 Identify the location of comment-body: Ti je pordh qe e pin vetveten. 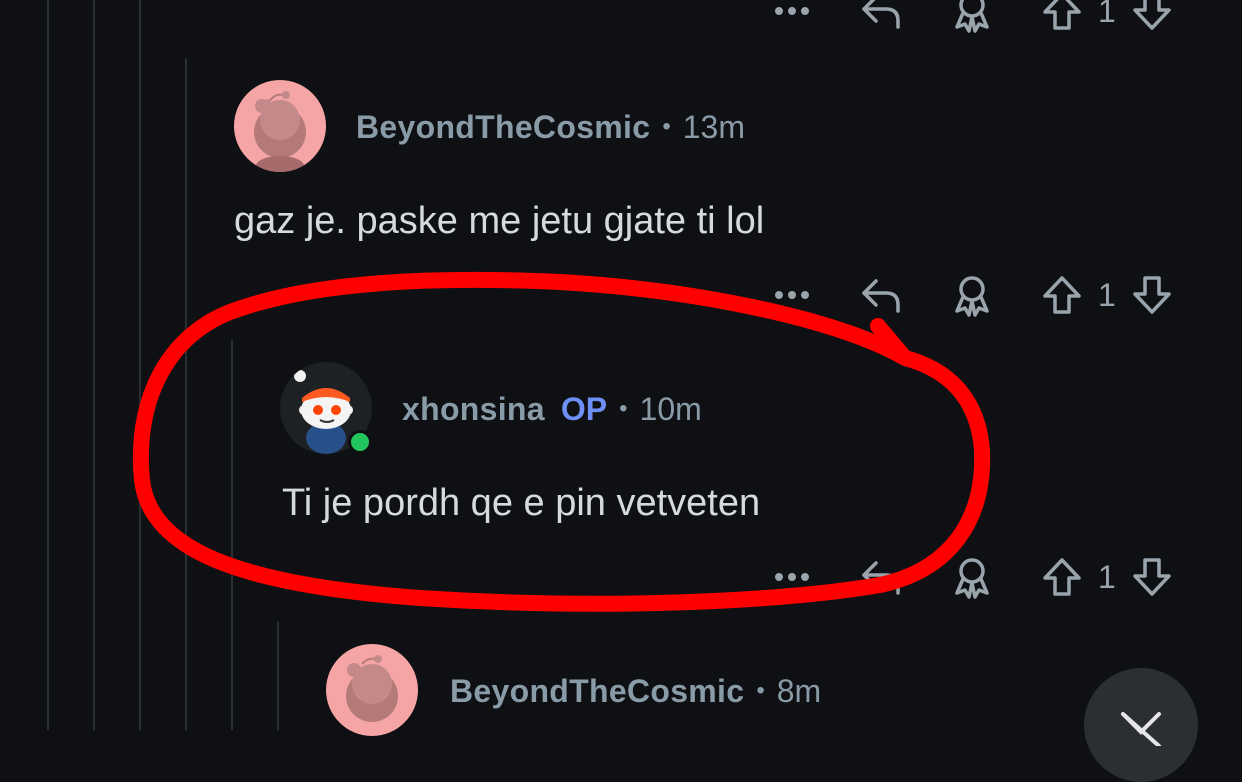
(521, 503).